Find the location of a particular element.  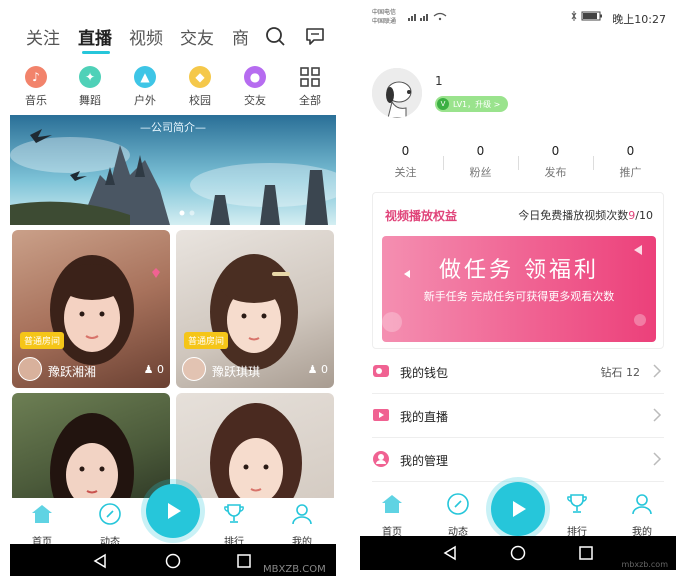

count-prefix: 今日免费播放视频次数 is located at coordinates (573, 215).